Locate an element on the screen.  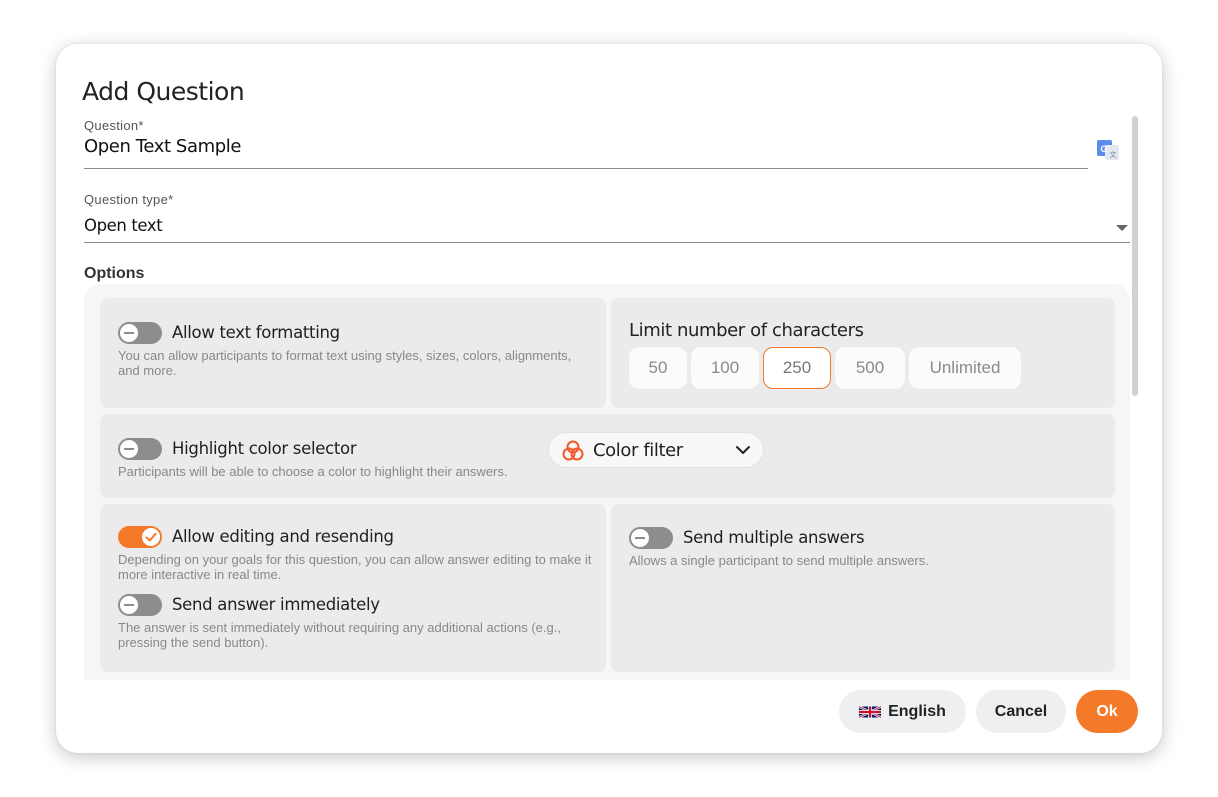
question-type-select: Open text is located at coordinates (123, 225).